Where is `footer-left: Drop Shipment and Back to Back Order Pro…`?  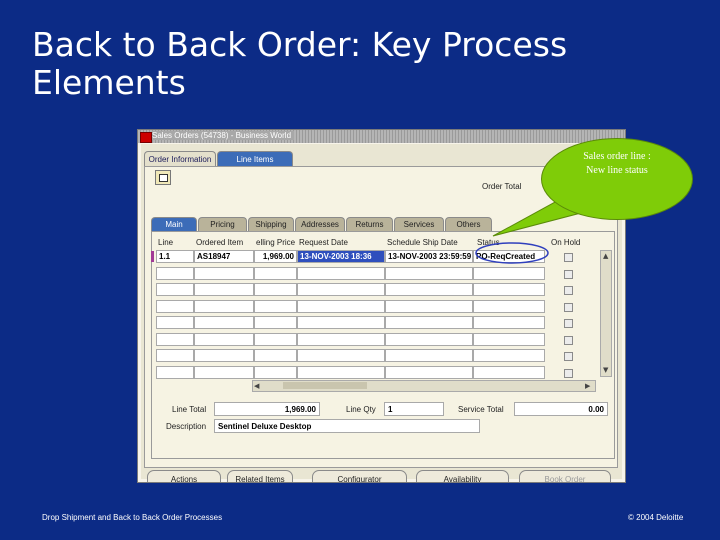 footer-left: Drop Shipment and Back to Back Order Pro… is located at coordinates (132, 517).